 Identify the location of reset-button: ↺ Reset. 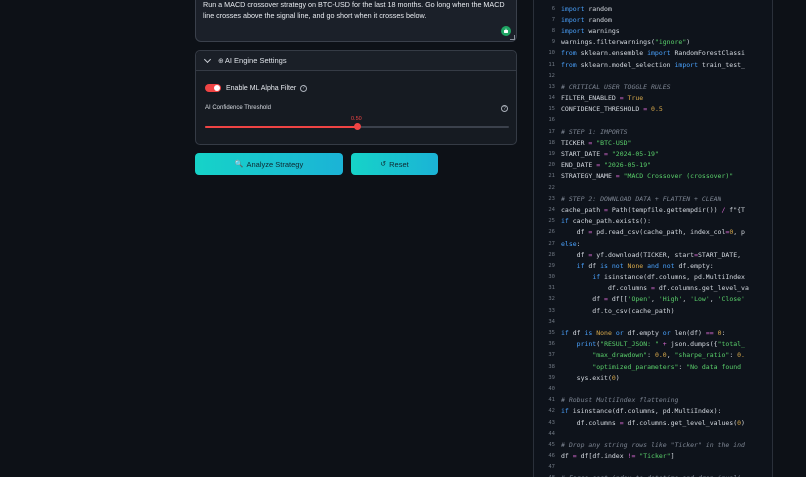
(394, 164).